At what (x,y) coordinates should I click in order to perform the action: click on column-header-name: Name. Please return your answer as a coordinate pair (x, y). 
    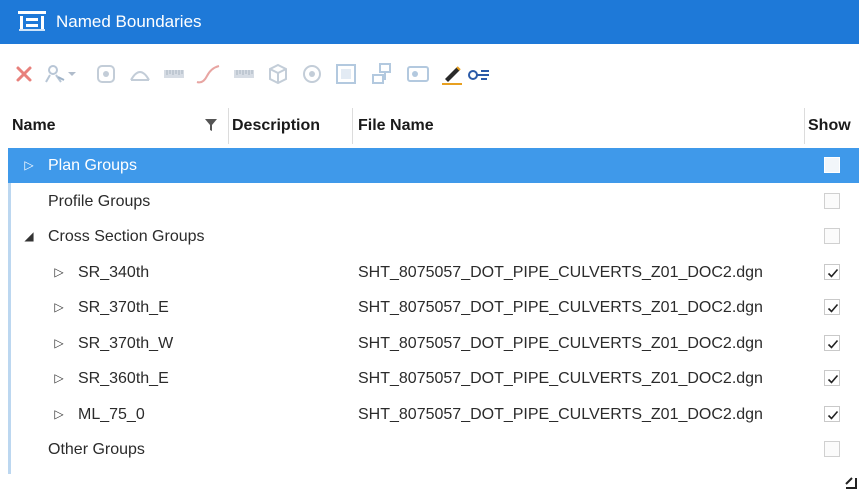
    Looking at the image, I should click on (34, 126).